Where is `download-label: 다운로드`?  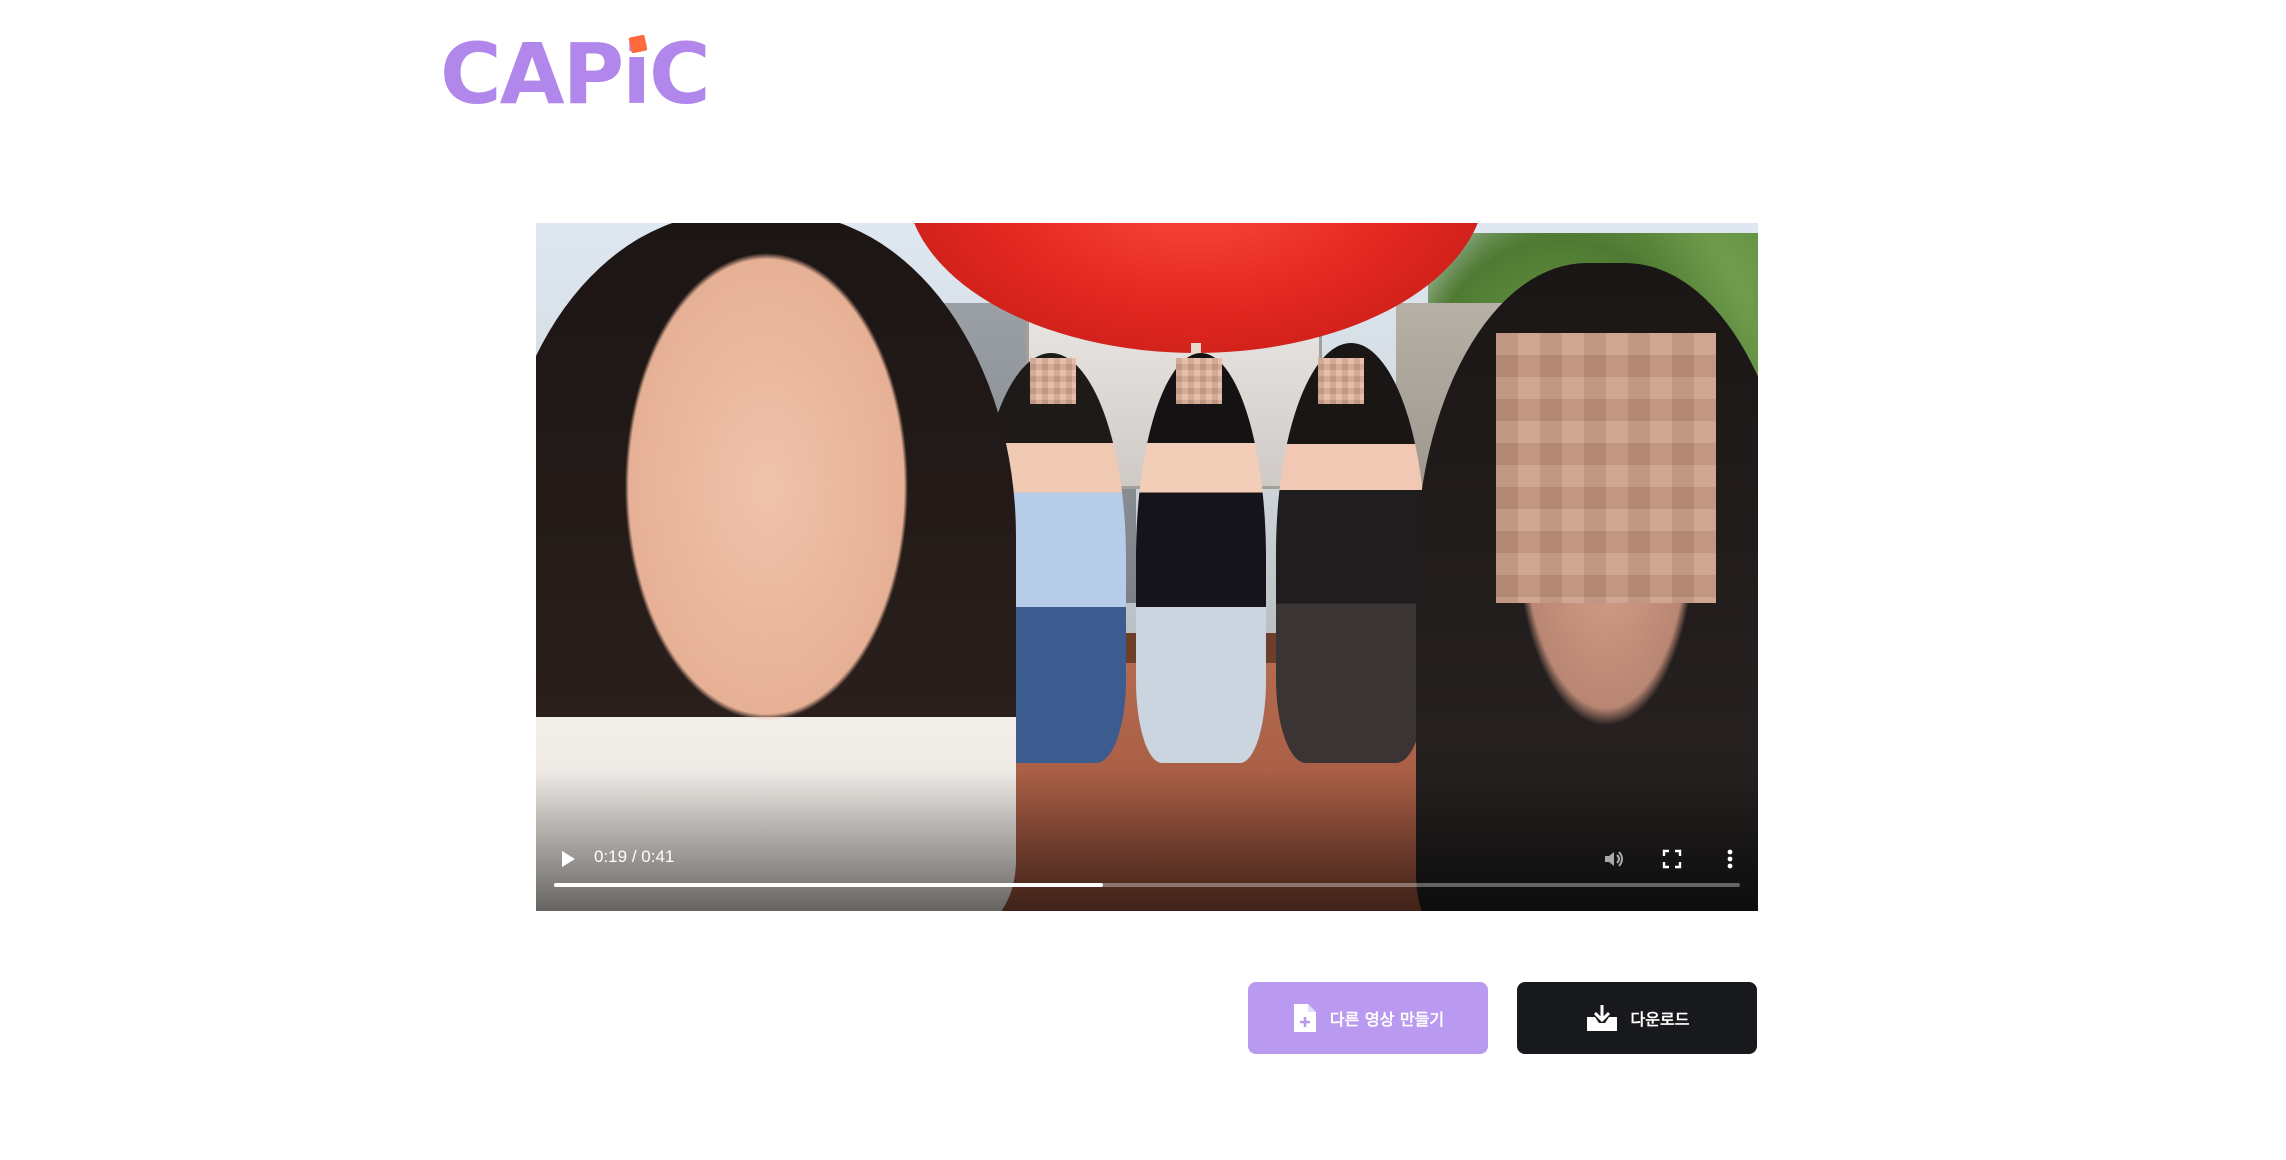
download-label: 다운로드 is located at coordinates (1660, 1019).